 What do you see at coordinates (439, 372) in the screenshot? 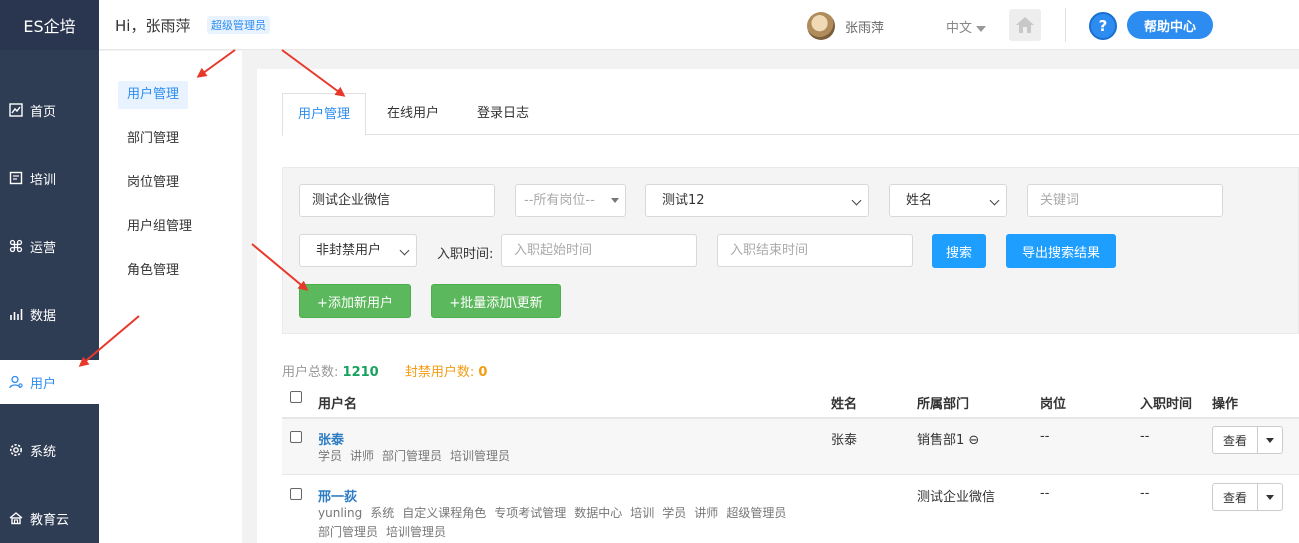
I see `banned-users-label: 封禁用户数:` at bounding box center [439, 372].